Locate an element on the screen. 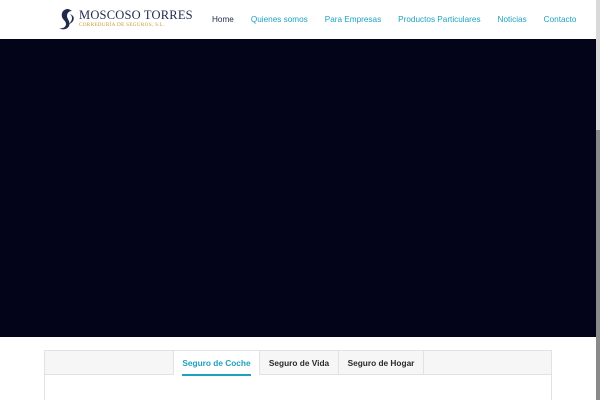 The height and width of the screenshot is (400, 600). page-scrollbar is located at coordinates (598, 200).